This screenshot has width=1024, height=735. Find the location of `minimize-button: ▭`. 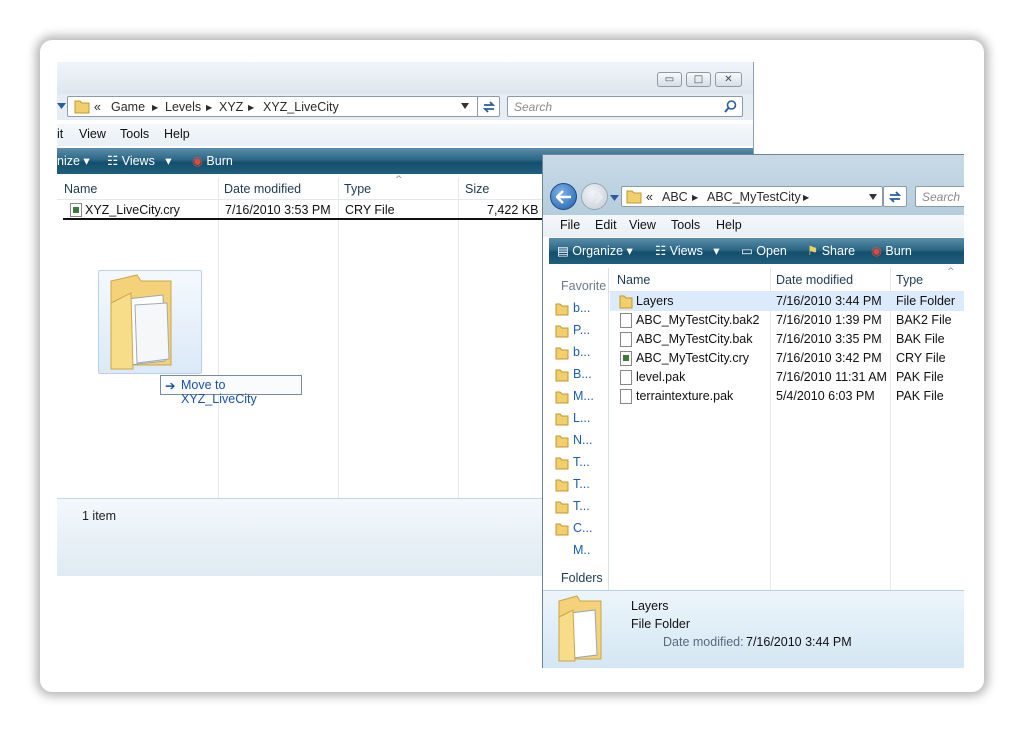

minimize-button: ▭ is located at coordinates (669, 79).